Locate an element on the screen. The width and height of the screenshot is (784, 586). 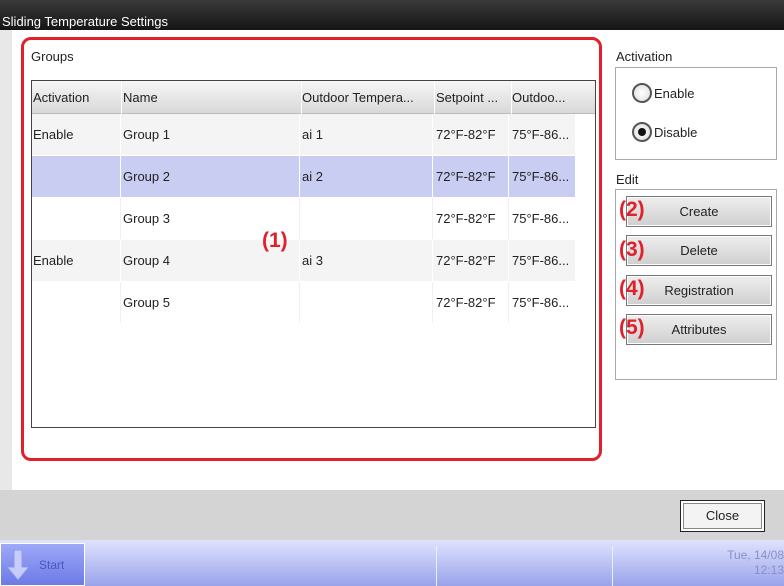
callout-2: (2) is located at coordinates (632, 209).